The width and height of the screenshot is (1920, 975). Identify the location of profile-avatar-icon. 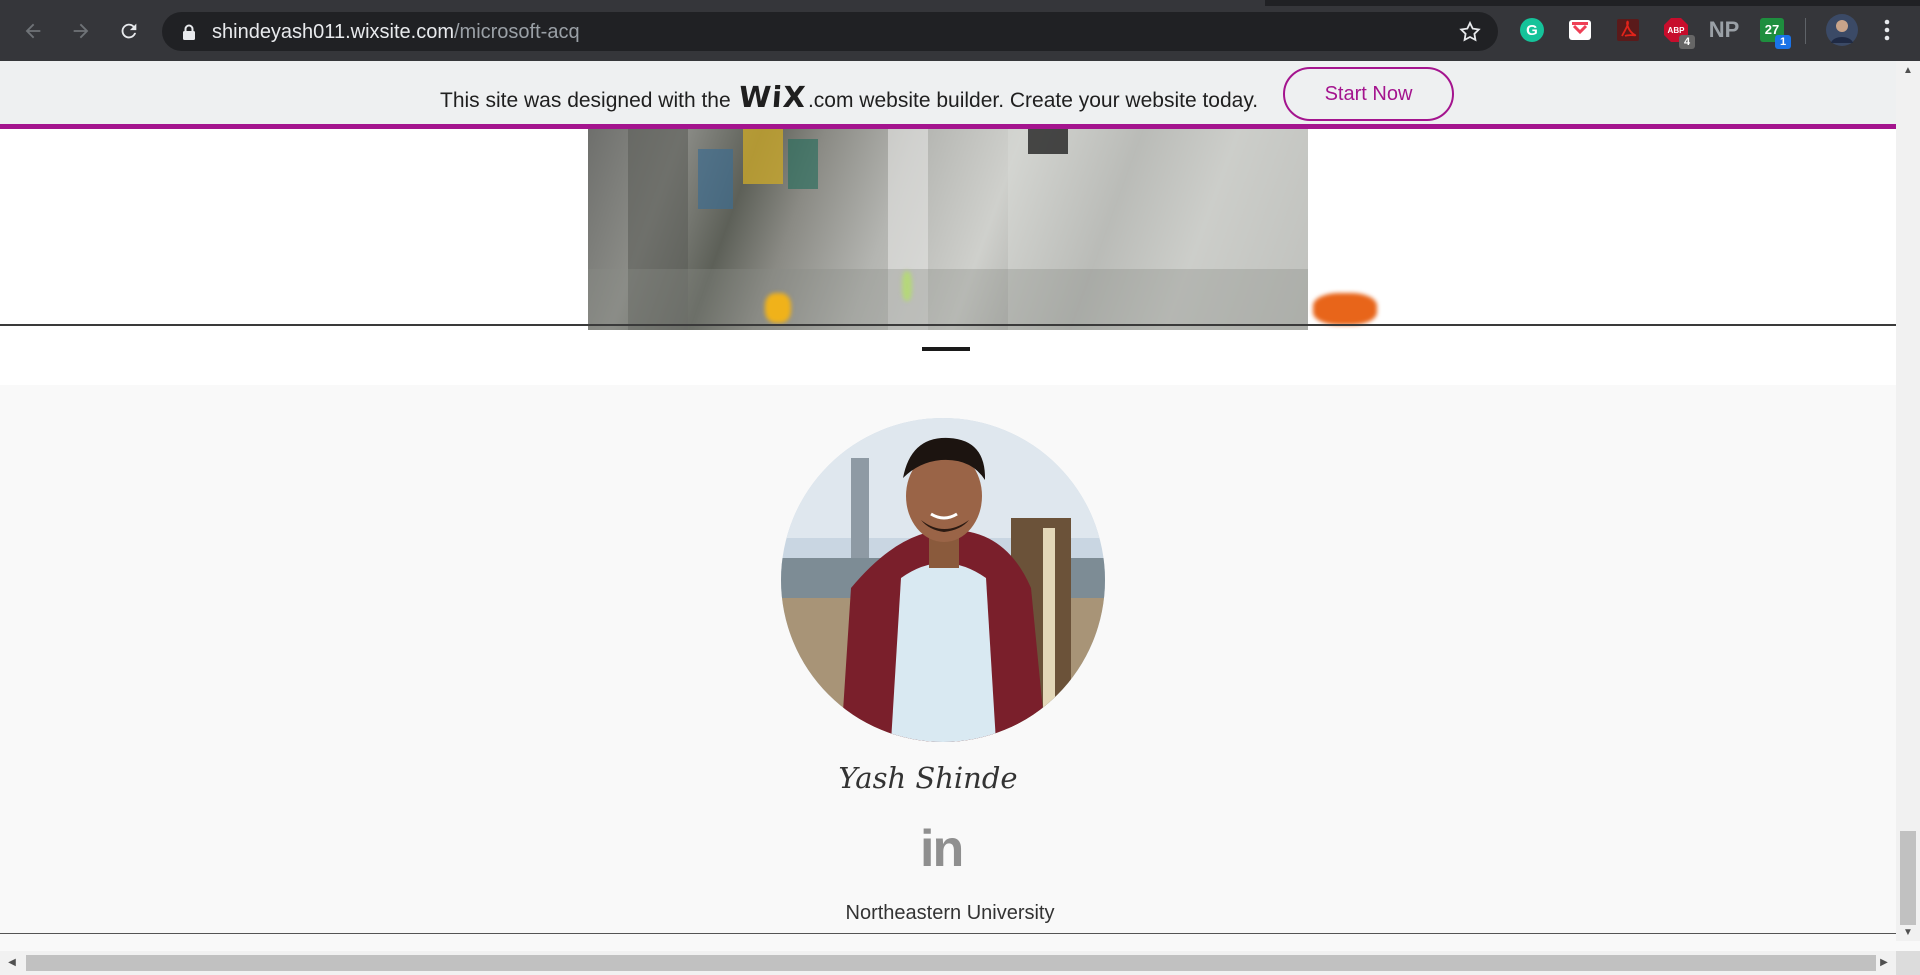
(1842, 30).